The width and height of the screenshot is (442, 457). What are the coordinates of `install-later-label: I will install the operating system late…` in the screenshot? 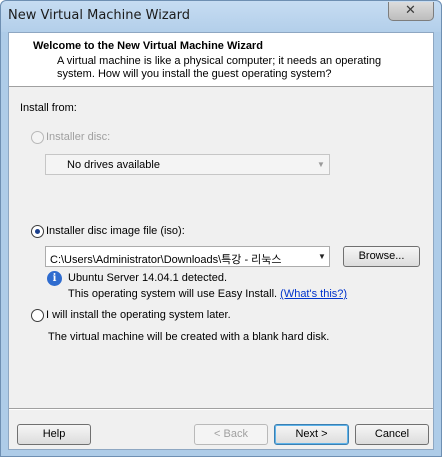 It's located at (138, 315).